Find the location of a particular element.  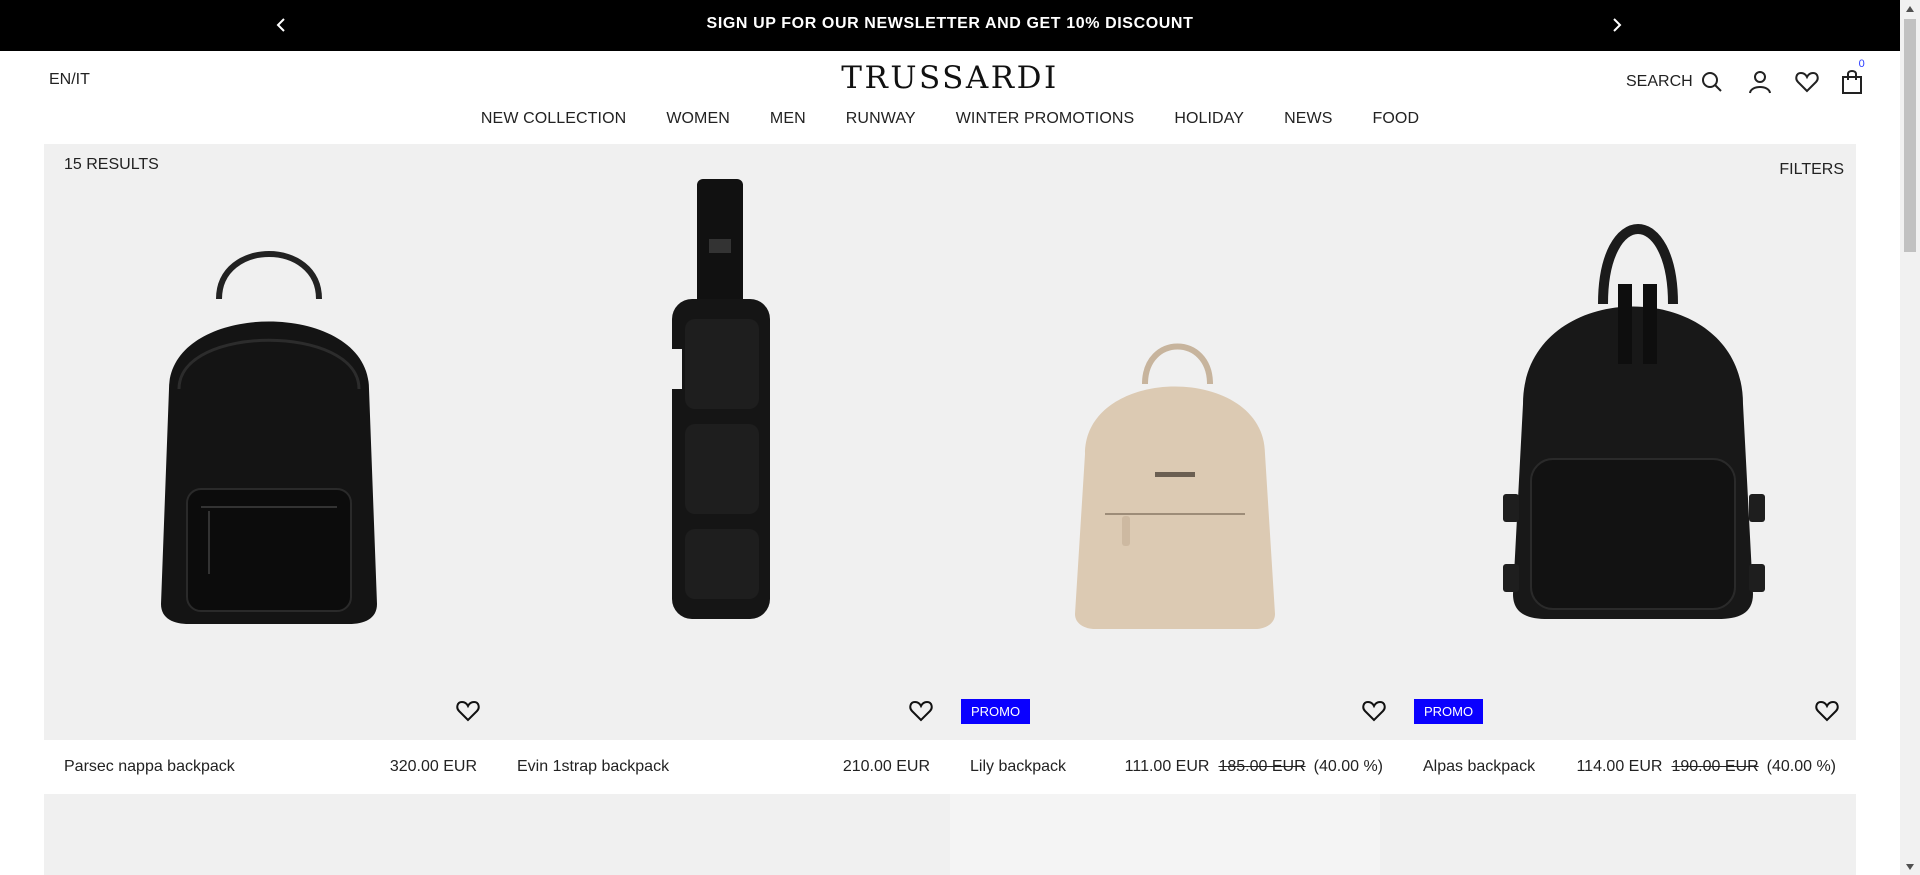

product-name: Evin 1strap backpack is located at coordinates (680, 767).